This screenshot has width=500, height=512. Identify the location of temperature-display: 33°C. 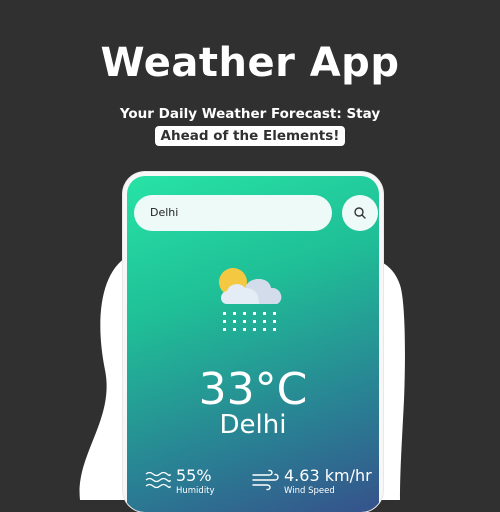
(253, 389).